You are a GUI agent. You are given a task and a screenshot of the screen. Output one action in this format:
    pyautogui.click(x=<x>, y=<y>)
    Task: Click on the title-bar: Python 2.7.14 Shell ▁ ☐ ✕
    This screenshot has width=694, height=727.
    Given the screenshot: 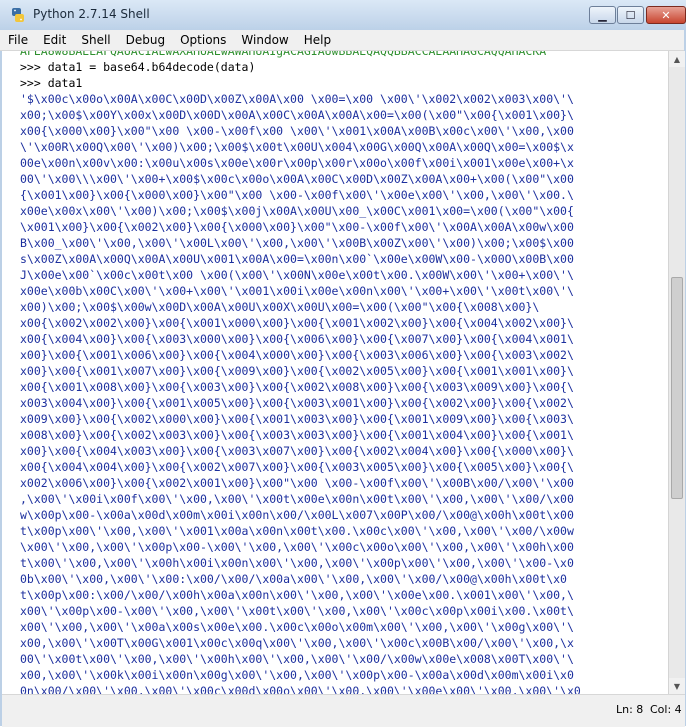 What is the action you would take?
    pyautogui.click(x=343, y=15)
    